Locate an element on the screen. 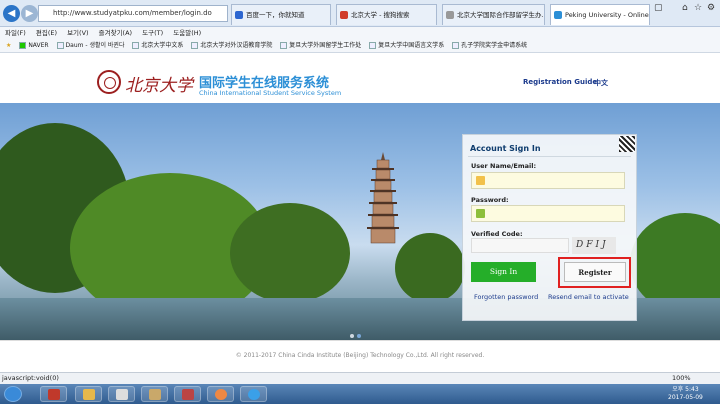 The image size is (720, 404). carousel-dots is located at coordinates (360, 335).